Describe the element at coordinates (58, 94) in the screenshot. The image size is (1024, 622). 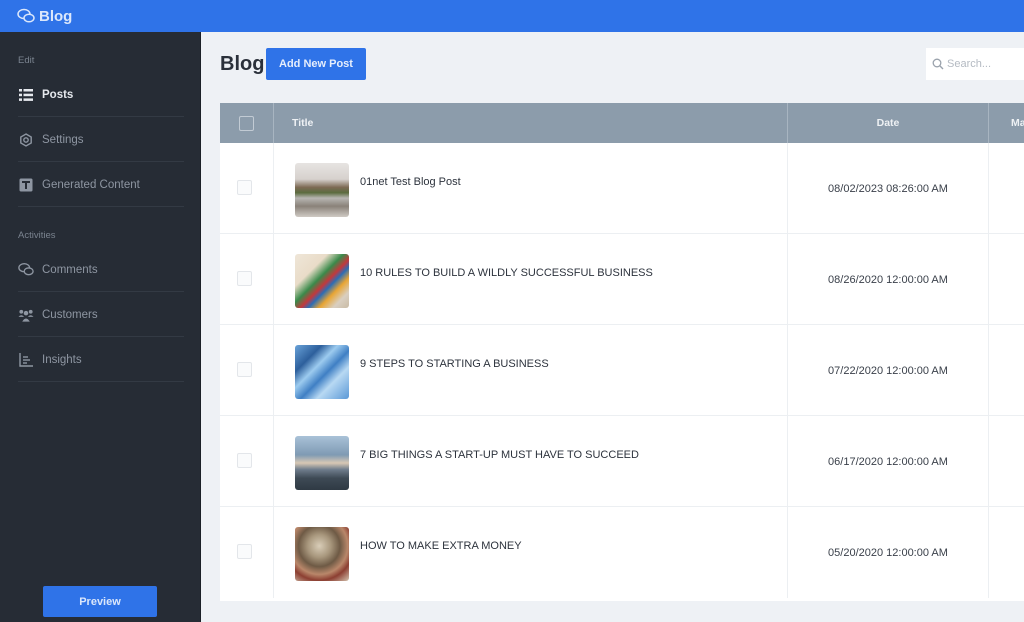
I see `sidebar-item-label: Posts` at that location.